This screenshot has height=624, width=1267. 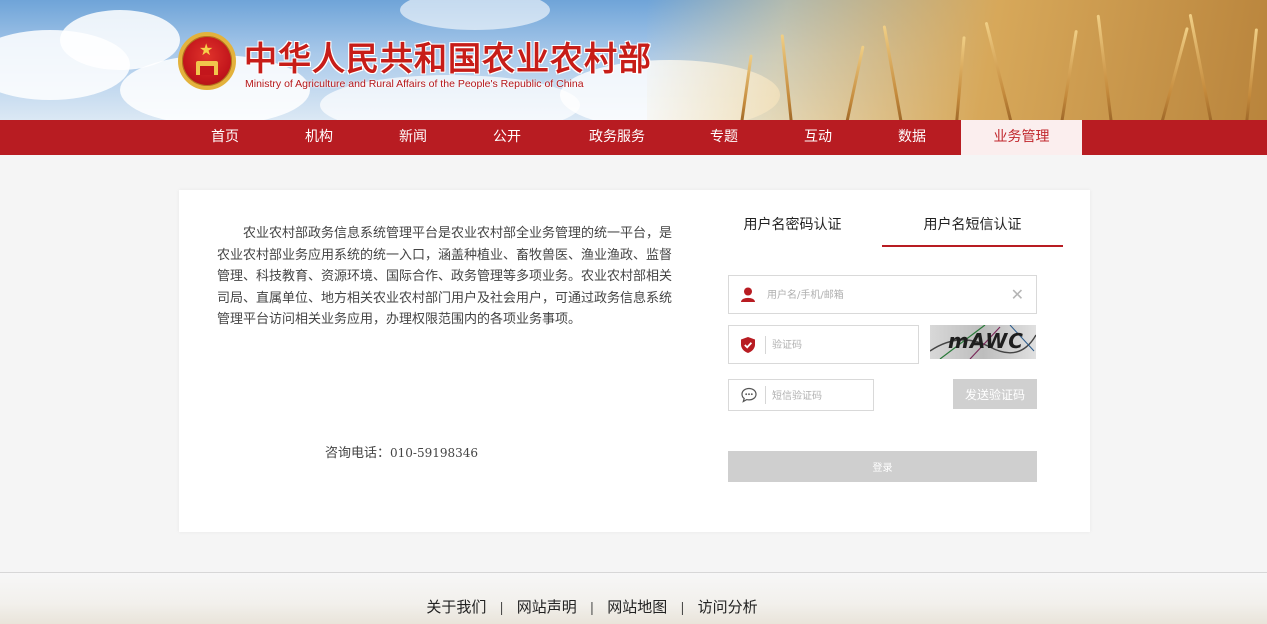 What do you see at coordinates (413, 137) in the screenshot?
I see `nav-item-news: 新闻` at bounding box center [413, 137].